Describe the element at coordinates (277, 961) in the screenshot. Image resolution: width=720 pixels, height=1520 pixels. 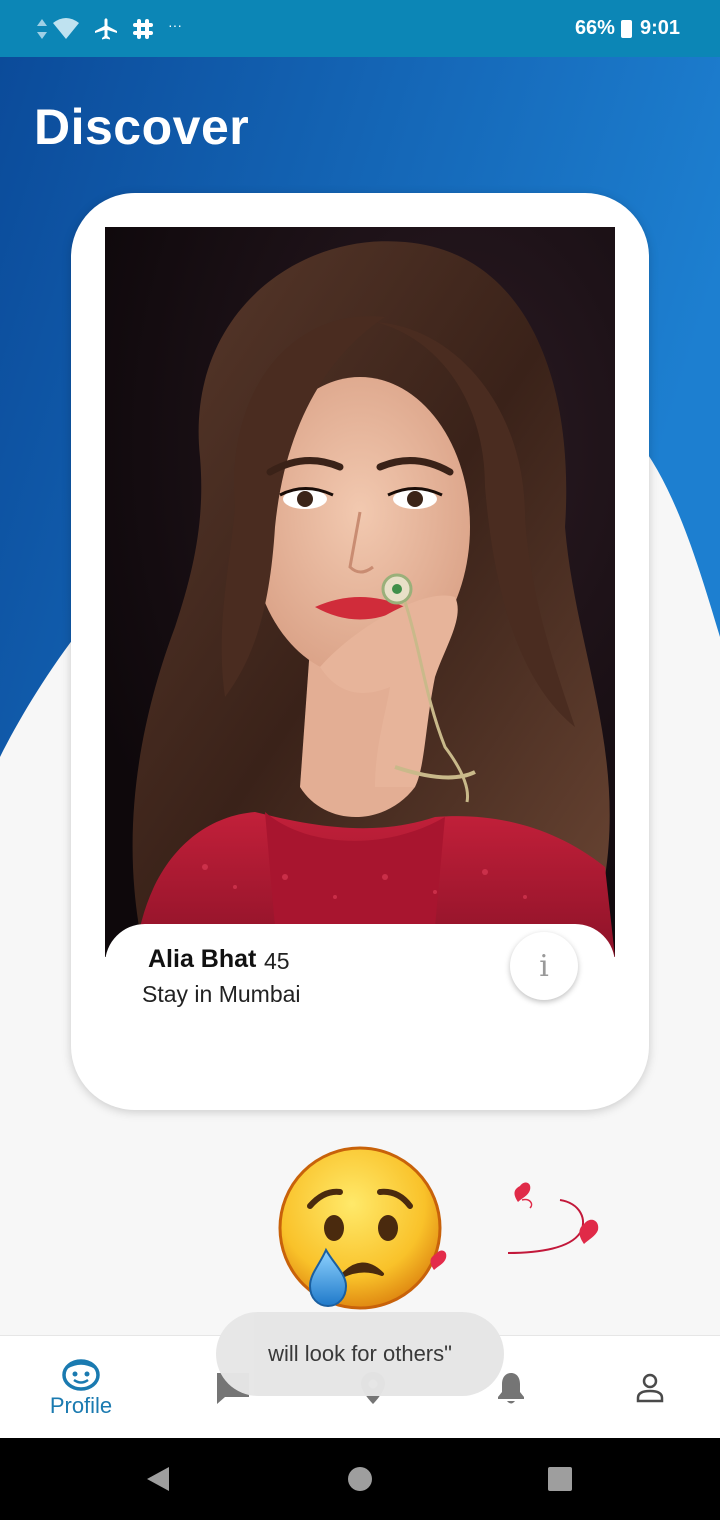
I see `profile-age: 45` at that location.